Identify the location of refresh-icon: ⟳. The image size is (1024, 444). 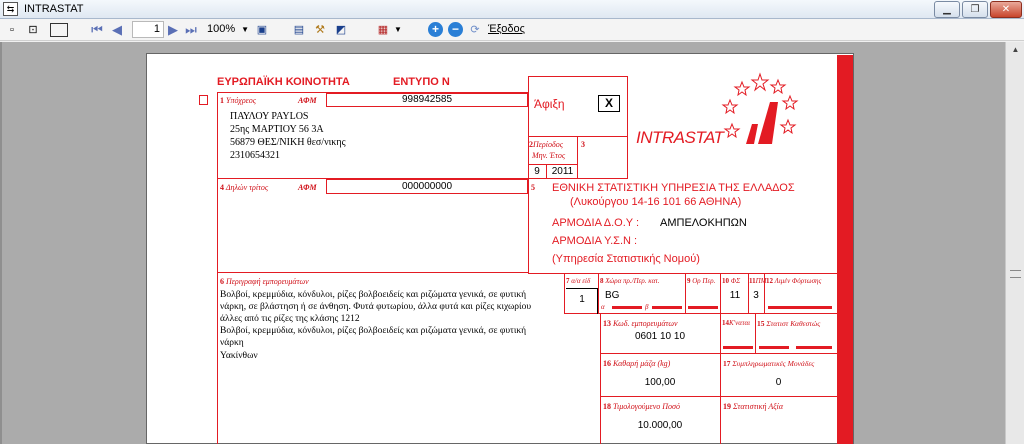
(475, 30).